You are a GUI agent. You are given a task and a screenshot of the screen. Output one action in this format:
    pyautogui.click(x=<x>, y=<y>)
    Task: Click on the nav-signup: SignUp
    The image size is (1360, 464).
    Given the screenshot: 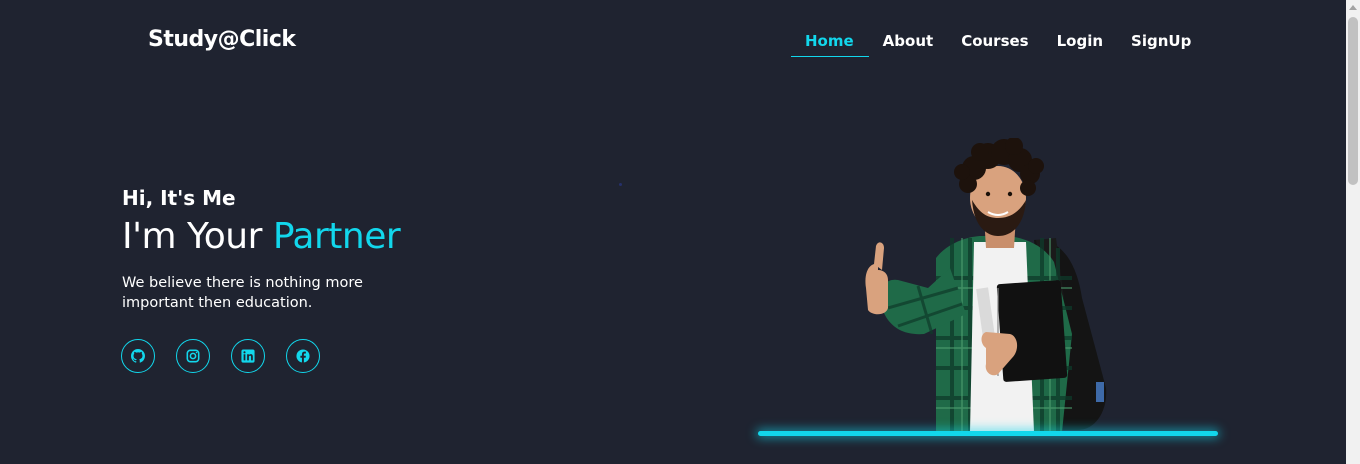 What is the action you would take?
    pyautogui.click(x=1161, y=43)
    